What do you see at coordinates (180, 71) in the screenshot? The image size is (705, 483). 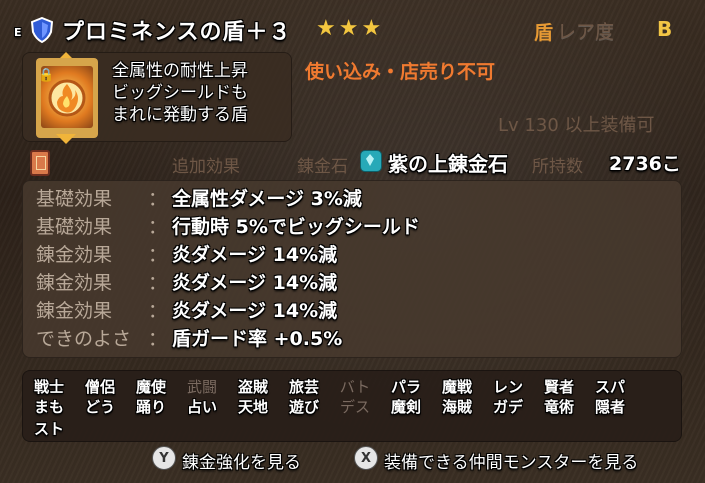 I see `description-line: 全属性の耐性上昇` at bounding box center [180, 71].